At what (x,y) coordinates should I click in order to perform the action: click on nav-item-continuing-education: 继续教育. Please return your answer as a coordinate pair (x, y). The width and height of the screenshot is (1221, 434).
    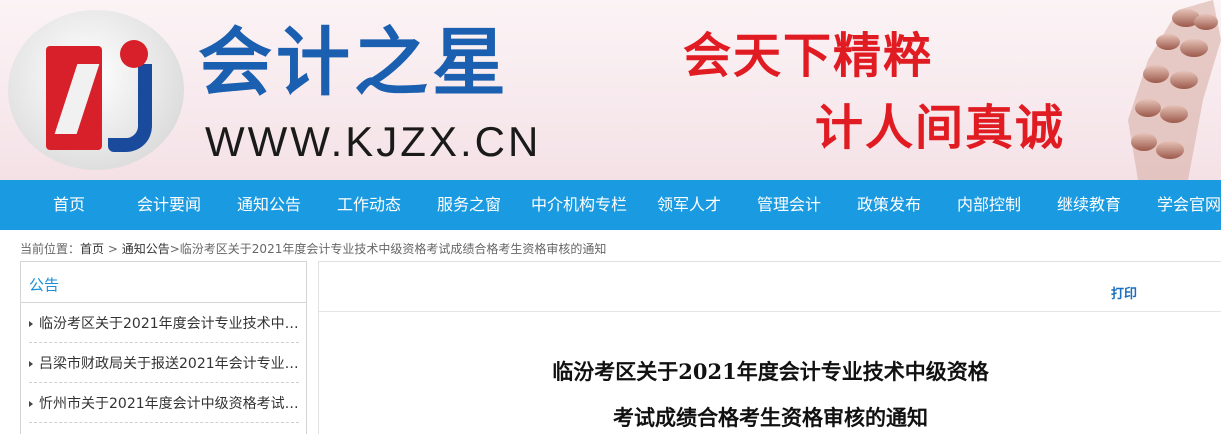
    Looking at the image, I should click on (1089, 205).